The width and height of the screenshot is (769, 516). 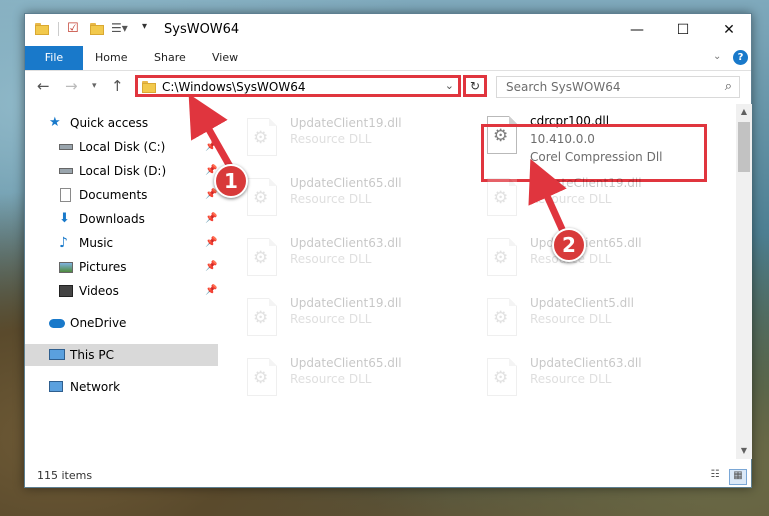 I want to click on address-path: C:\Windows\SysWOW64, so click(x=234, y=87).